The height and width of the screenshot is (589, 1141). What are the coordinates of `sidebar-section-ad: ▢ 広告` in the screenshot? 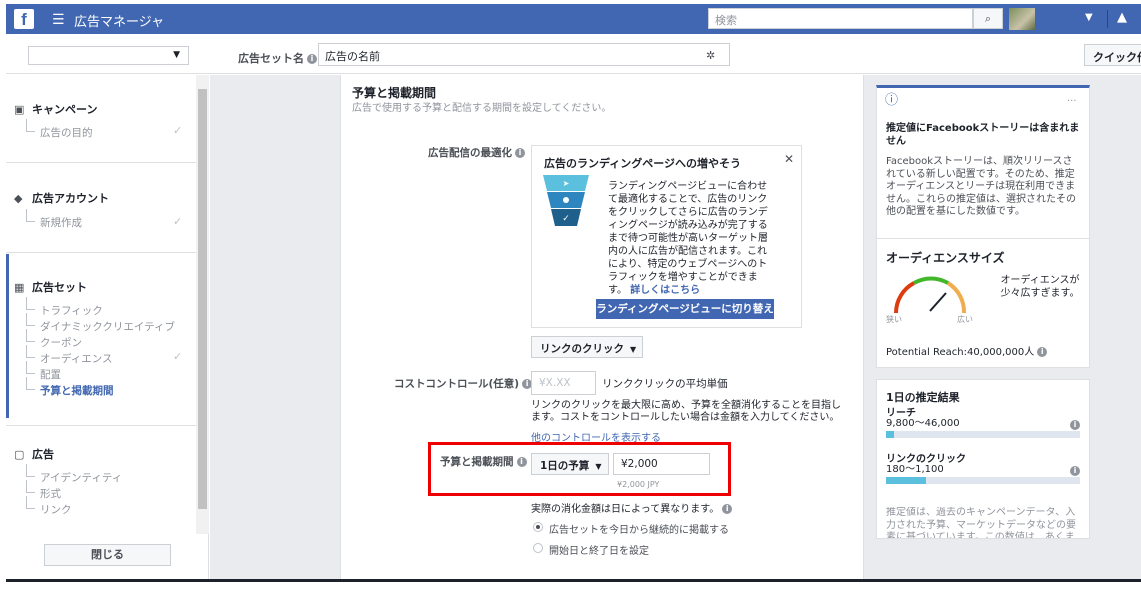 It's located at (34, 454).